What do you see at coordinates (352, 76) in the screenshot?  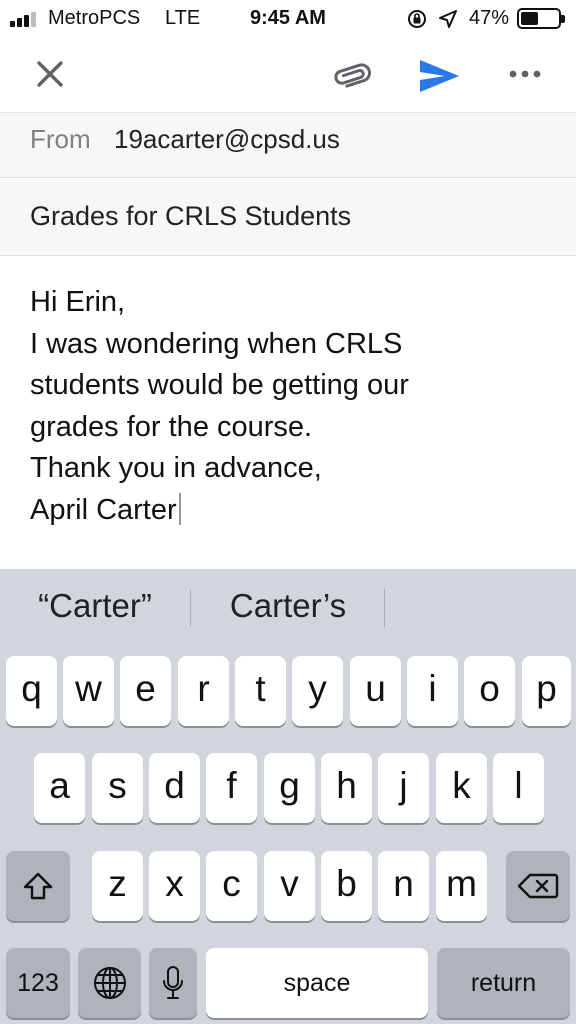 I see `paperclip-icon` at bounding box center [352, 76].